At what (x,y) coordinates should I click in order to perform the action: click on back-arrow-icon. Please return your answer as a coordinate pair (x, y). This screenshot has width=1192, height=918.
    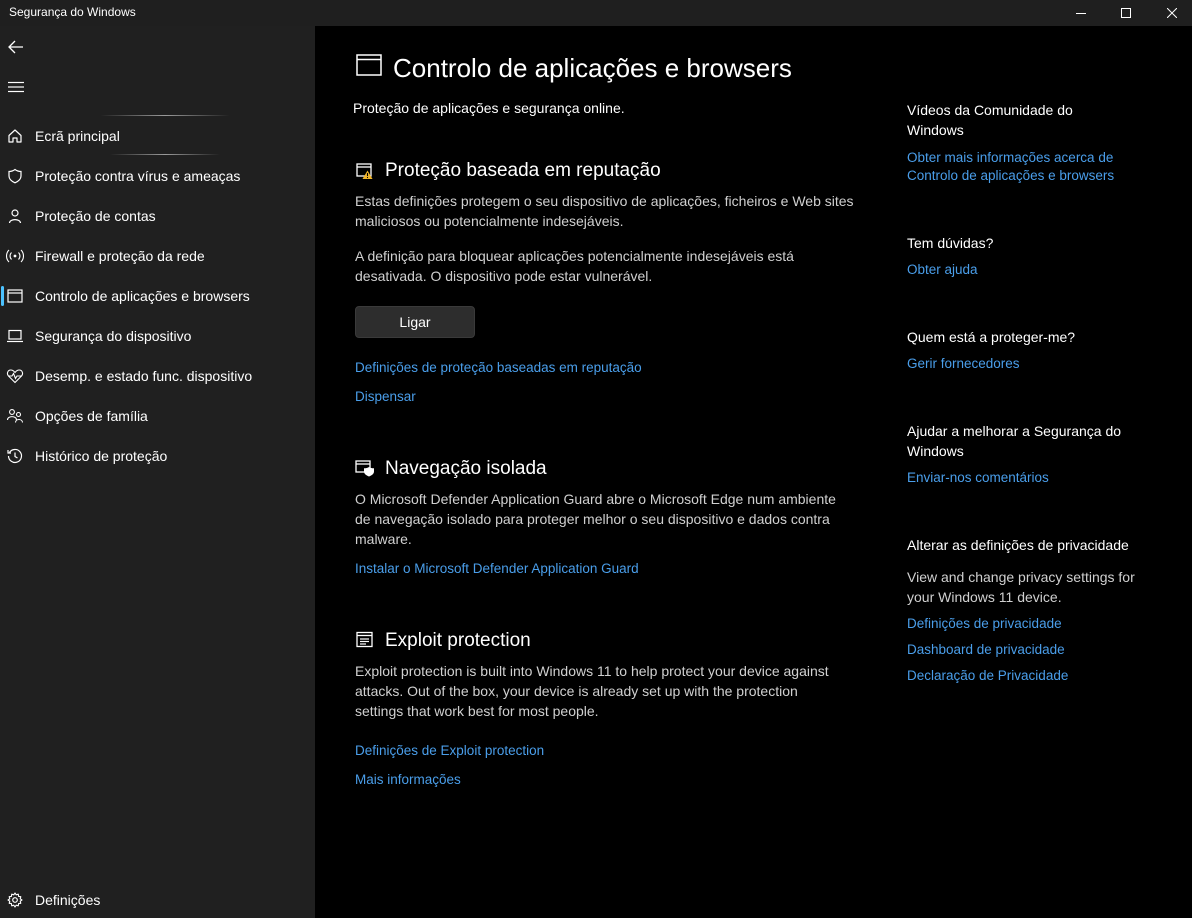
    Looking at the image, I should click on (15, 47).